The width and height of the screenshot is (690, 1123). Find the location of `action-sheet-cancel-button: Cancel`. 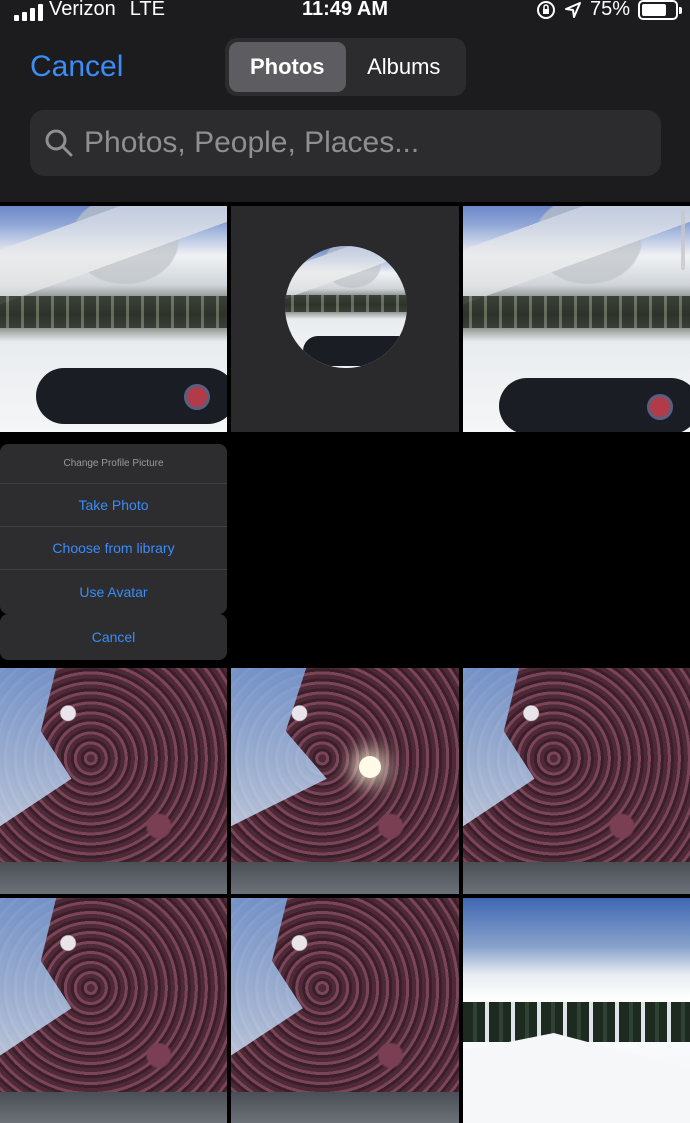

action-sheet-cancel-button: Cancel is located at coordinates (113, 637).